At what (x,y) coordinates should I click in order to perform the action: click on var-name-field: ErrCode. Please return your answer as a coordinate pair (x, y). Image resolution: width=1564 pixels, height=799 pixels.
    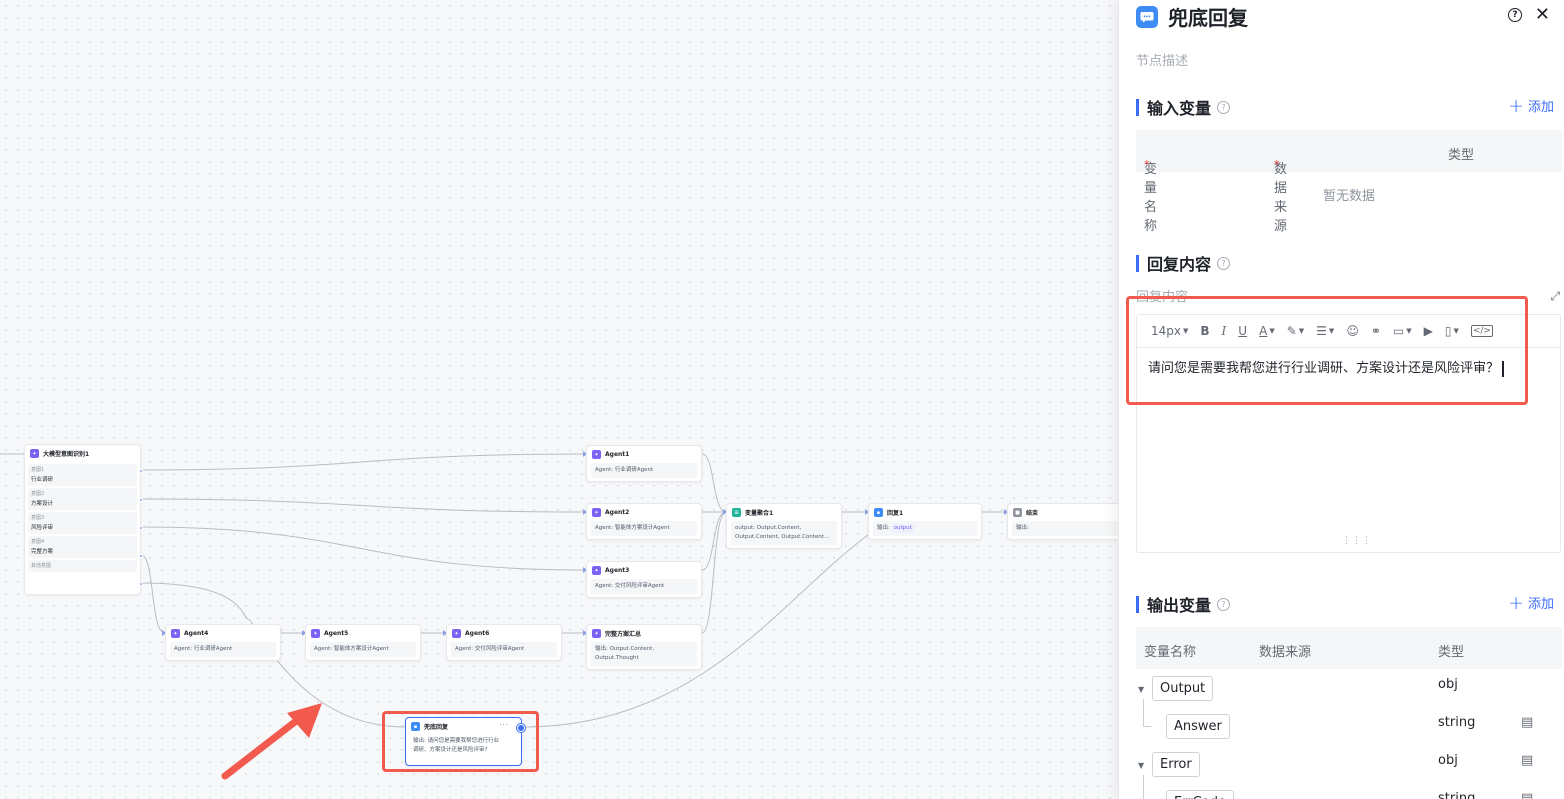
    Looking at the image, I should click on (1200, 794).